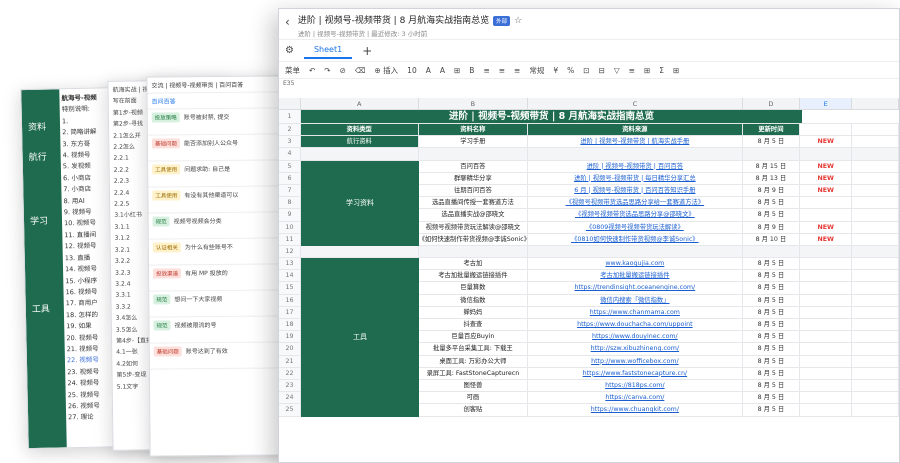  Describe the element at coordinates (290, 312) in the screenshot. I see `row-number: 17` at that location.